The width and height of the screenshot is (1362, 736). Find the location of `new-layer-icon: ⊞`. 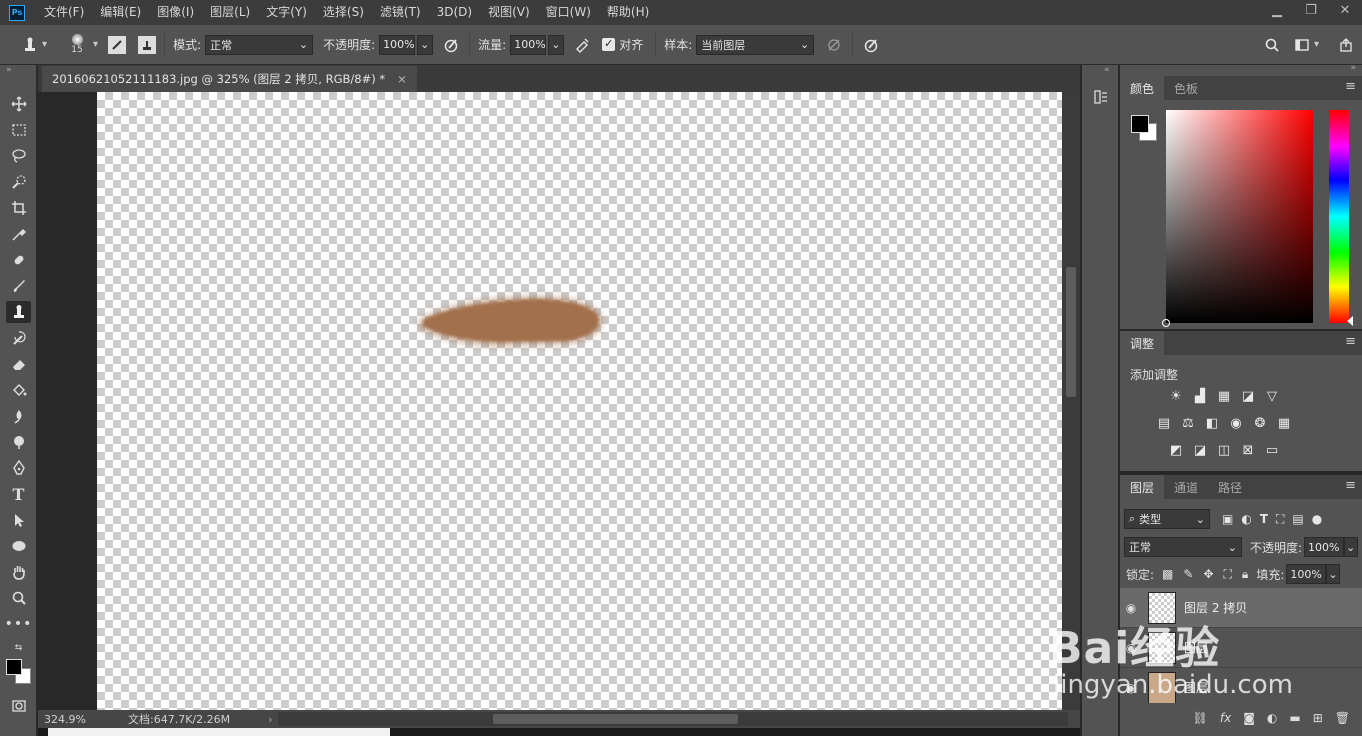

new-layer-icon: ⊞ is located at coordinates (1318, 718).